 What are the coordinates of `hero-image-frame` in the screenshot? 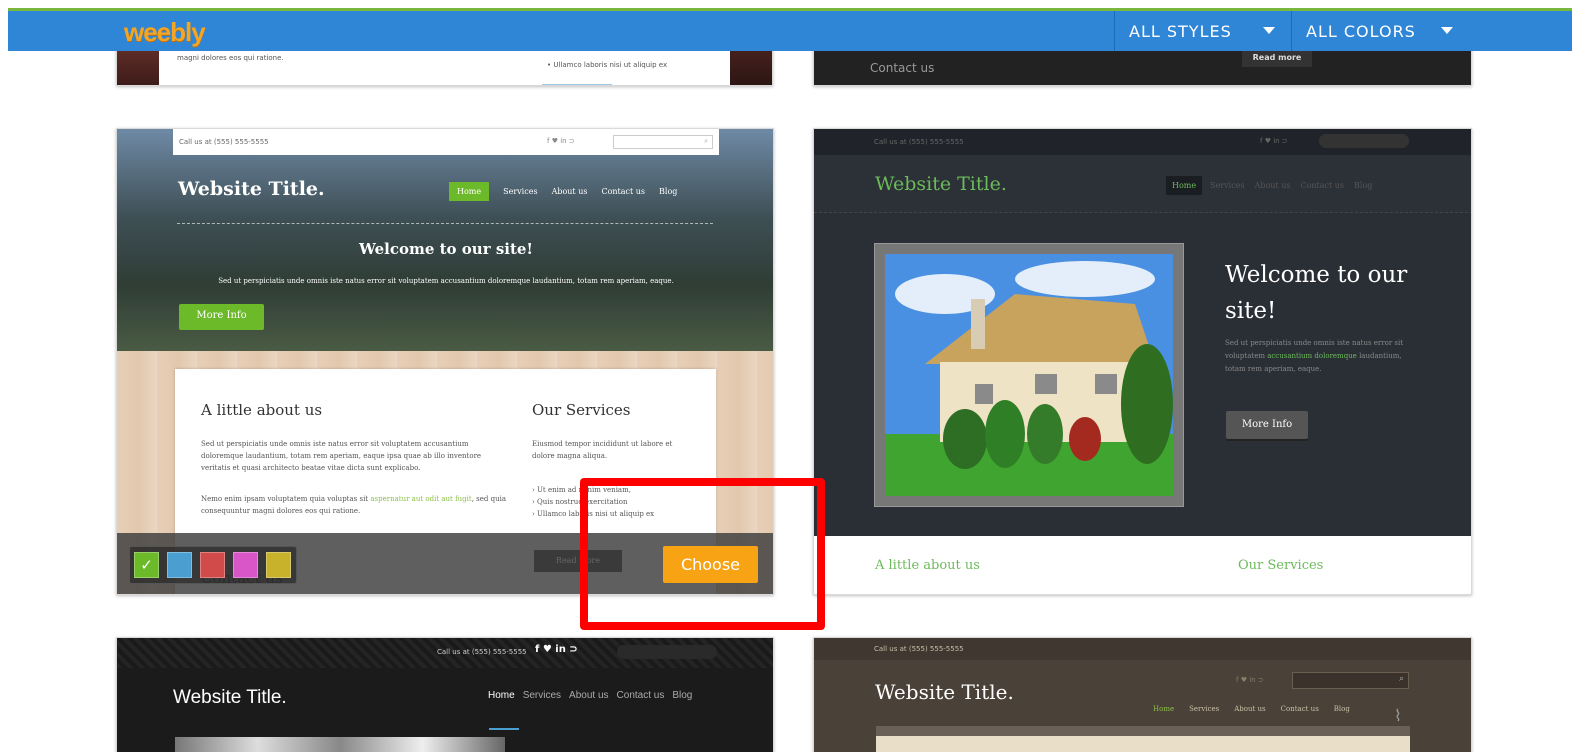 It's located at (1029, 375).